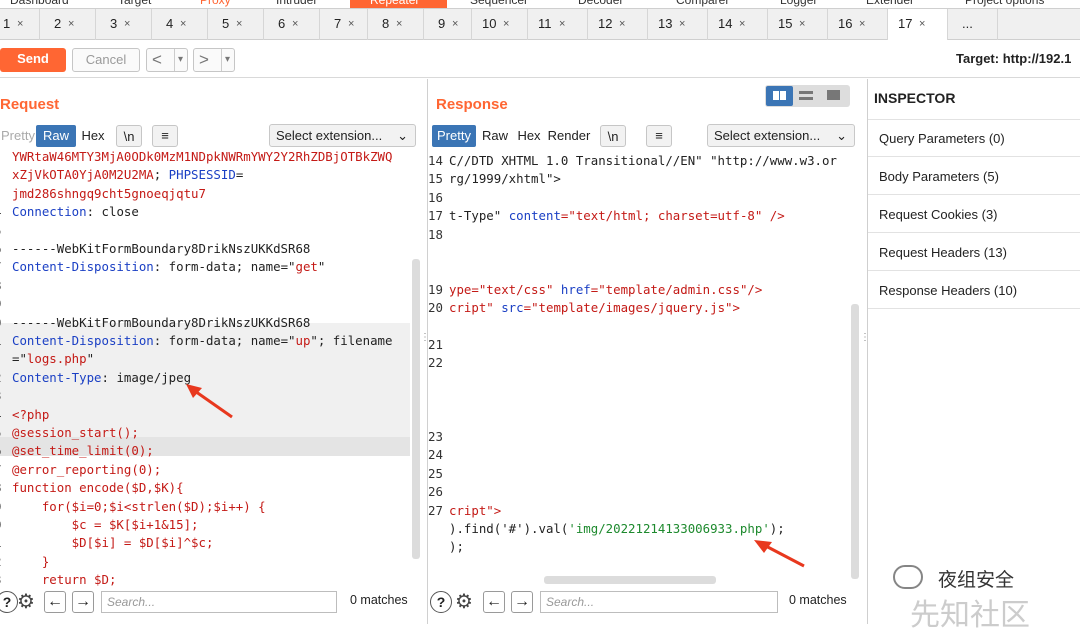  What do you see at coordinates (49, 212) in the screenshot?
I see `code-token: Connection` at bounding box center [49, 212].